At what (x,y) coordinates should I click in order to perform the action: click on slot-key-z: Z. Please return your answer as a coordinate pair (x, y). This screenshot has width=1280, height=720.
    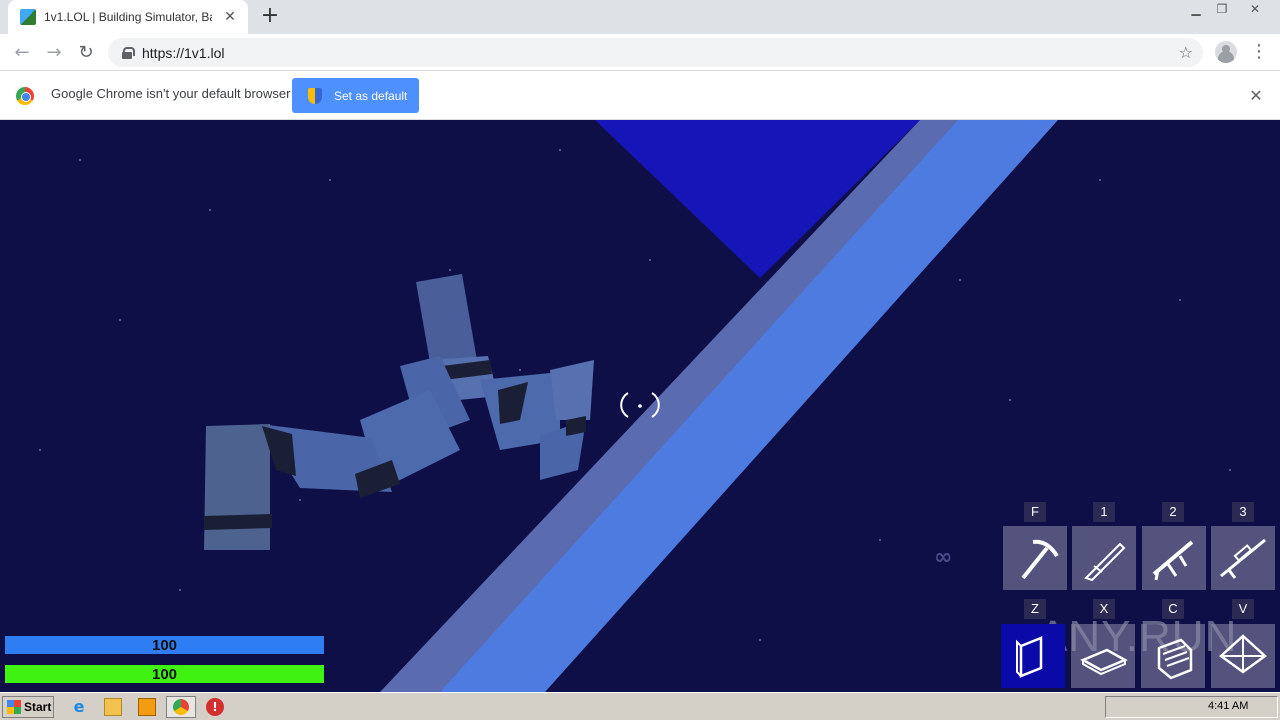
    Looking at the image, I should click on (1035, 609).